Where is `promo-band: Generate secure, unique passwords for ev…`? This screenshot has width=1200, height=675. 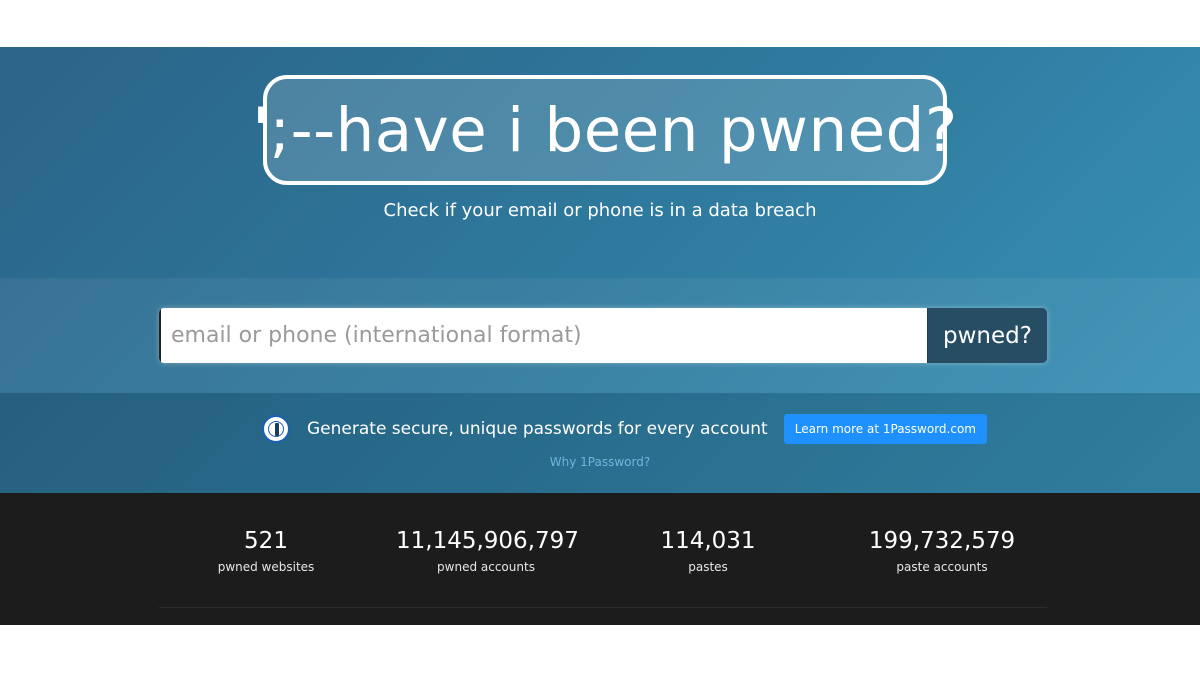
promo-band: Generate secure, unique passwords for ev… is located at coordinates (600, 443).